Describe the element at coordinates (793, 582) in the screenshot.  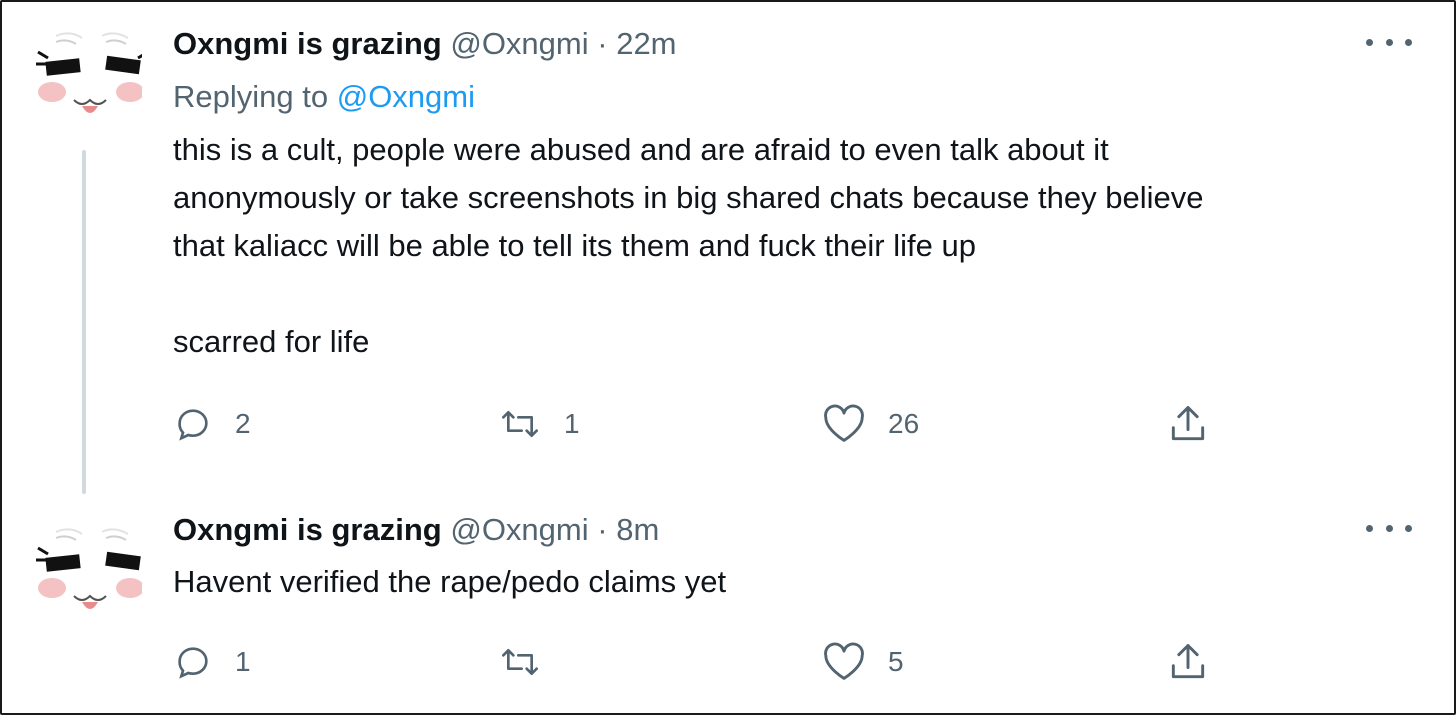
I see `tweet-text: Havent verified the rape/pedo claims yet` at that location.